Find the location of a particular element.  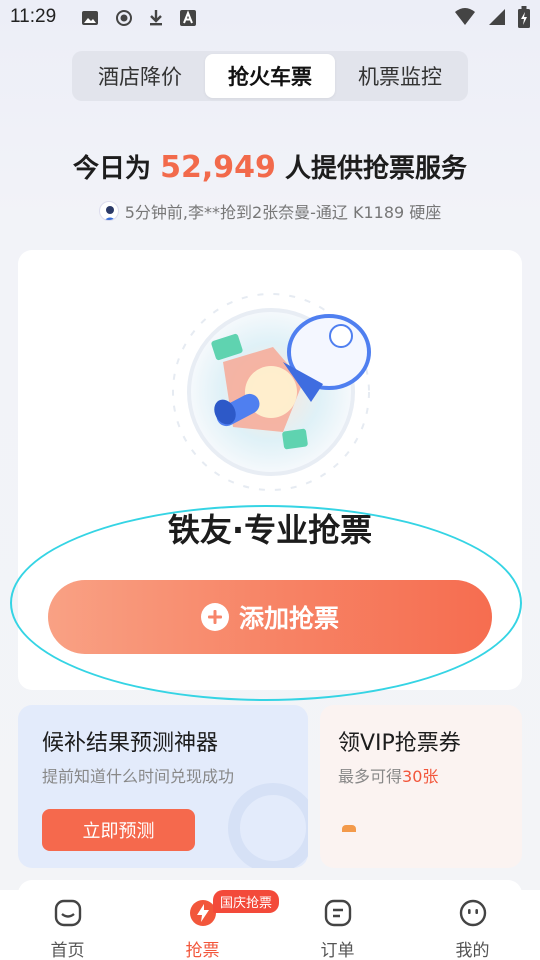

mode-tabs: 酒店降价 抢火车票 机票监控 is located at coordinates (270, 76).